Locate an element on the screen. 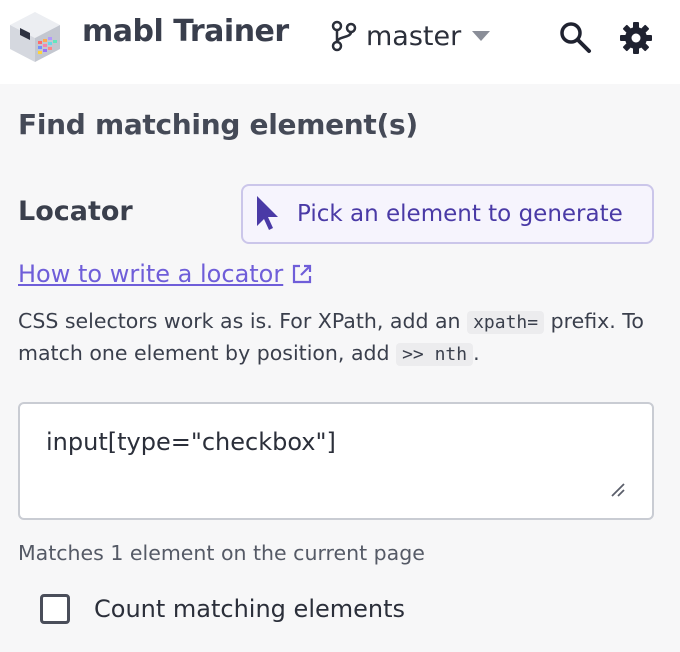  search-icon is located at coordinates (575, 37).